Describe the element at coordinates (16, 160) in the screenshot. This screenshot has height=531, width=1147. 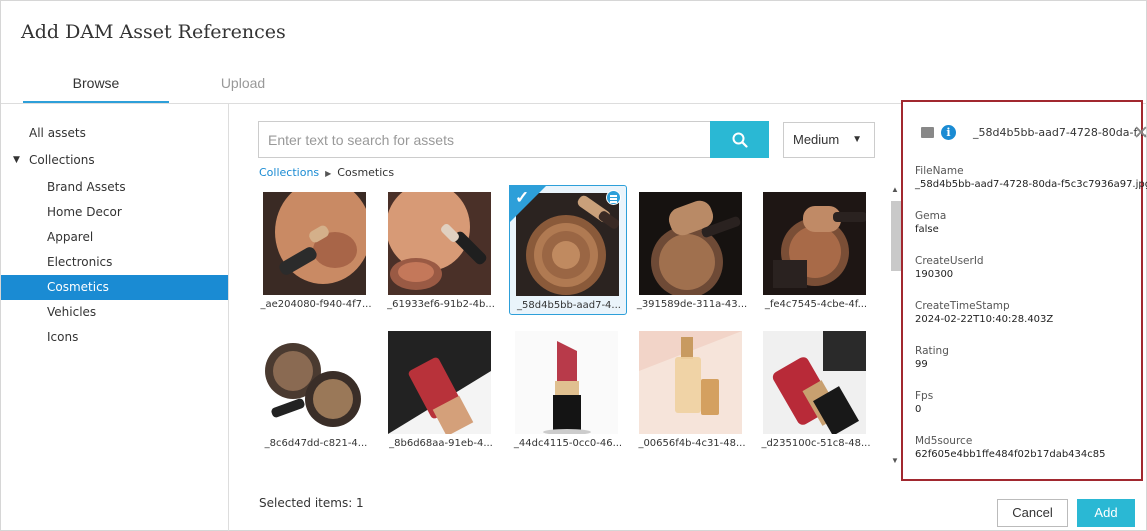
I see `caret-down-icon: ▼` at that location.